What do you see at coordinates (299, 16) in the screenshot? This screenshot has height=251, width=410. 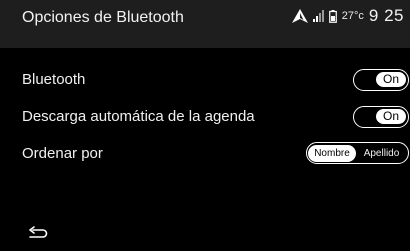 I see `navigation-arrow-icon` at bounding box center [299, 16].